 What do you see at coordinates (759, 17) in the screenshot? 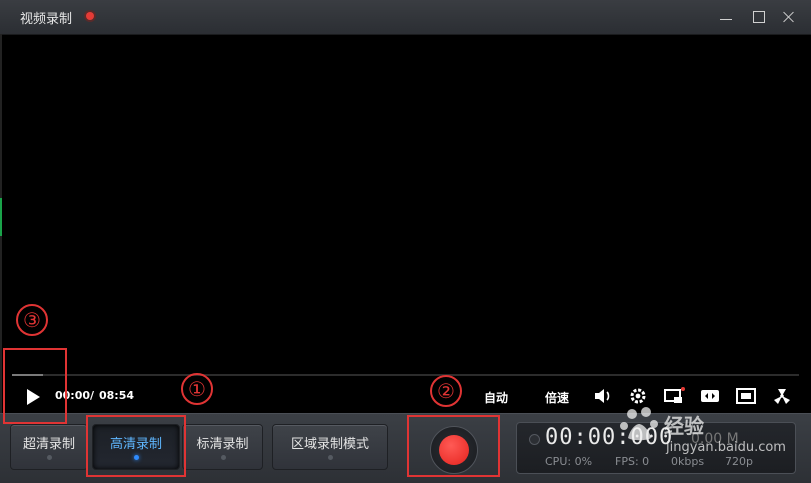
I see `maximize-button` at bounding box center [759, 17].